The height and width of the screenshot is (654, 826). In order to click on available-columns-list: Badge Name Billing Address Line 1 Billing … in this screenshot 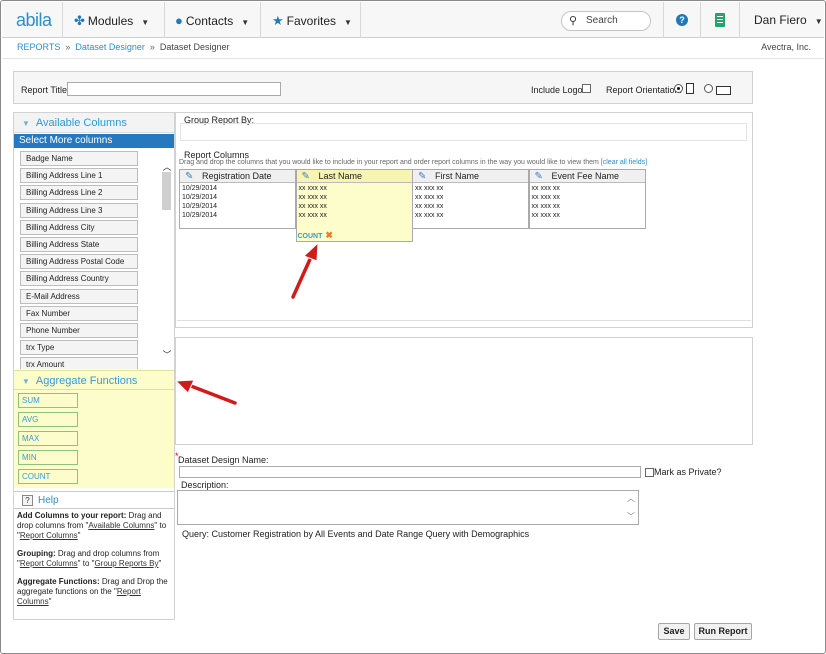, I will do `click(90, 260)`.